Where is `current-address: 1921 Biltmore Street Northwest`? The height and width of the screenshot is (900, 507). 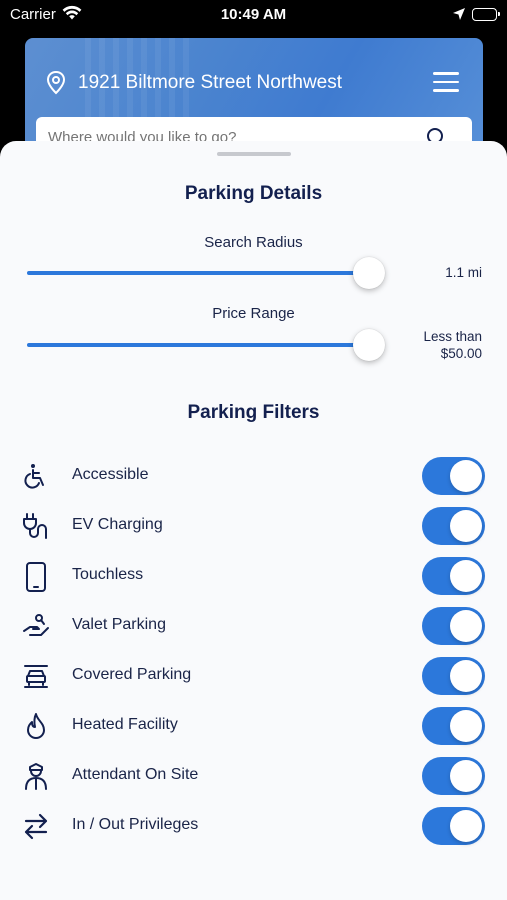 current-address: 1921 Biltmore Street Northwest is located at coordinates (210, 83).